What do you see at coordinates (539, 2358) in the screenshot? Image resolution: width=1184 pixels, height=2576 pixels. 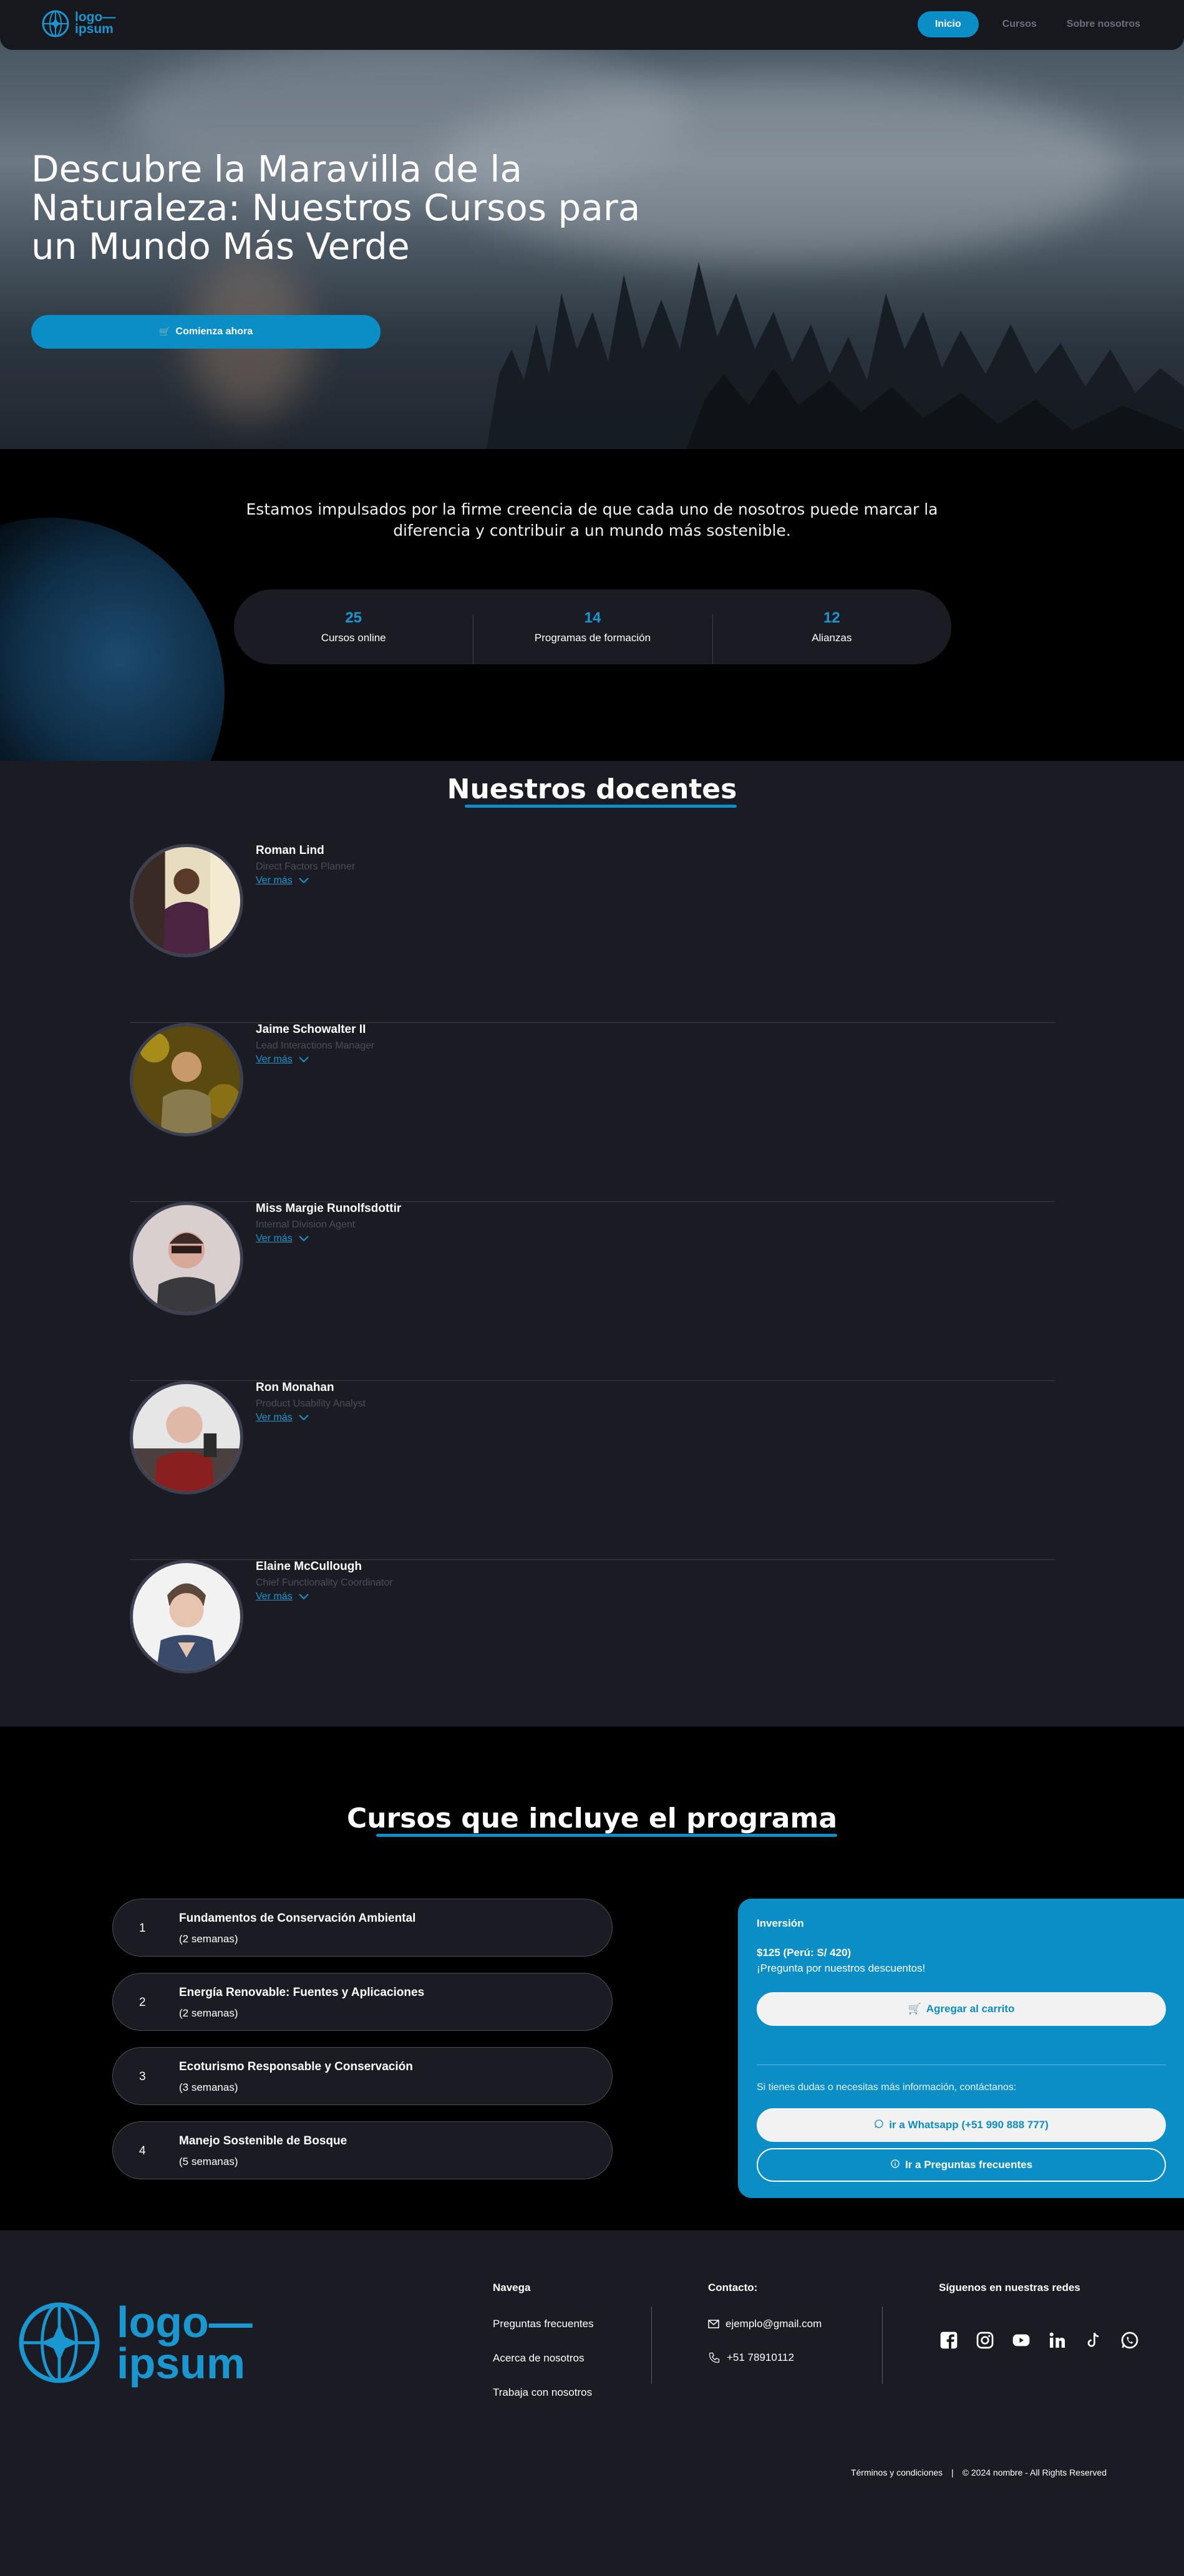 I see `about-link: Acerca de nosotros` at bounding box center [539, 2358].